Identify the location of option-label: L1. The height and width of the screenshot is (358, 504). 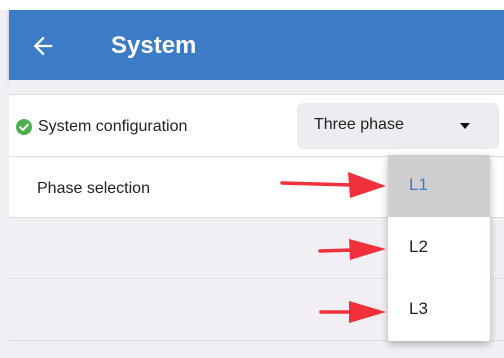
(418, 184).